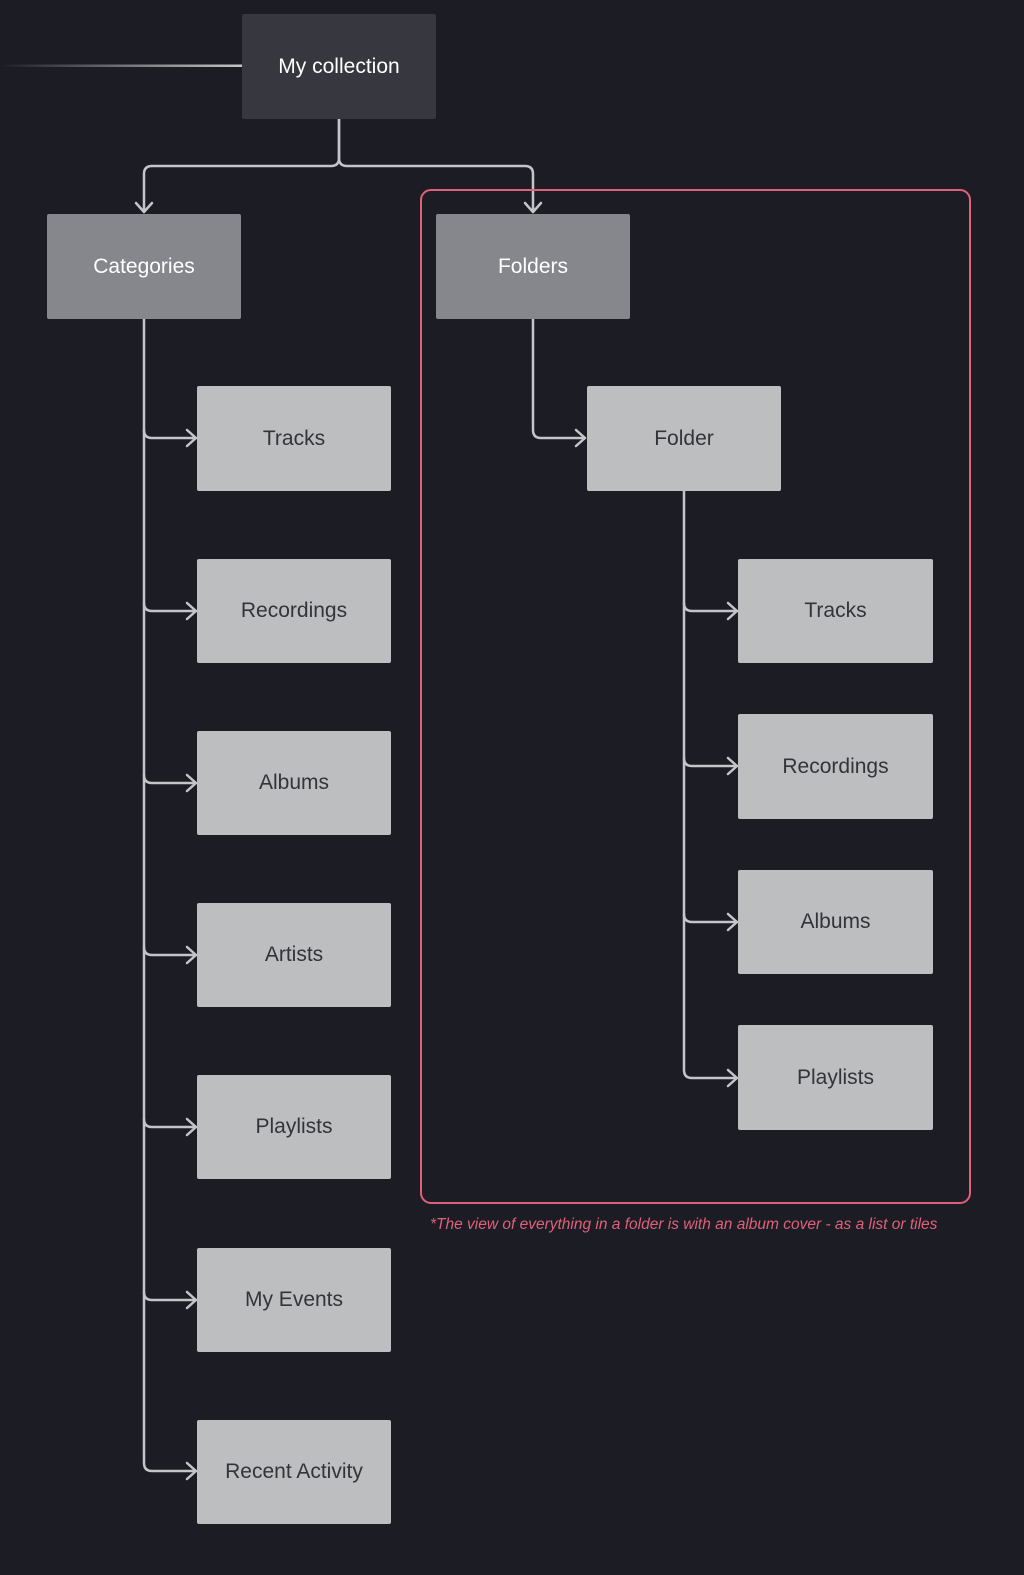 Image resolution: width=1024 pixels, height=1575 pixels. Describe the element at coordinates (294, 611) in the screenshot. I see `category-recordings: Recordings` at that location.